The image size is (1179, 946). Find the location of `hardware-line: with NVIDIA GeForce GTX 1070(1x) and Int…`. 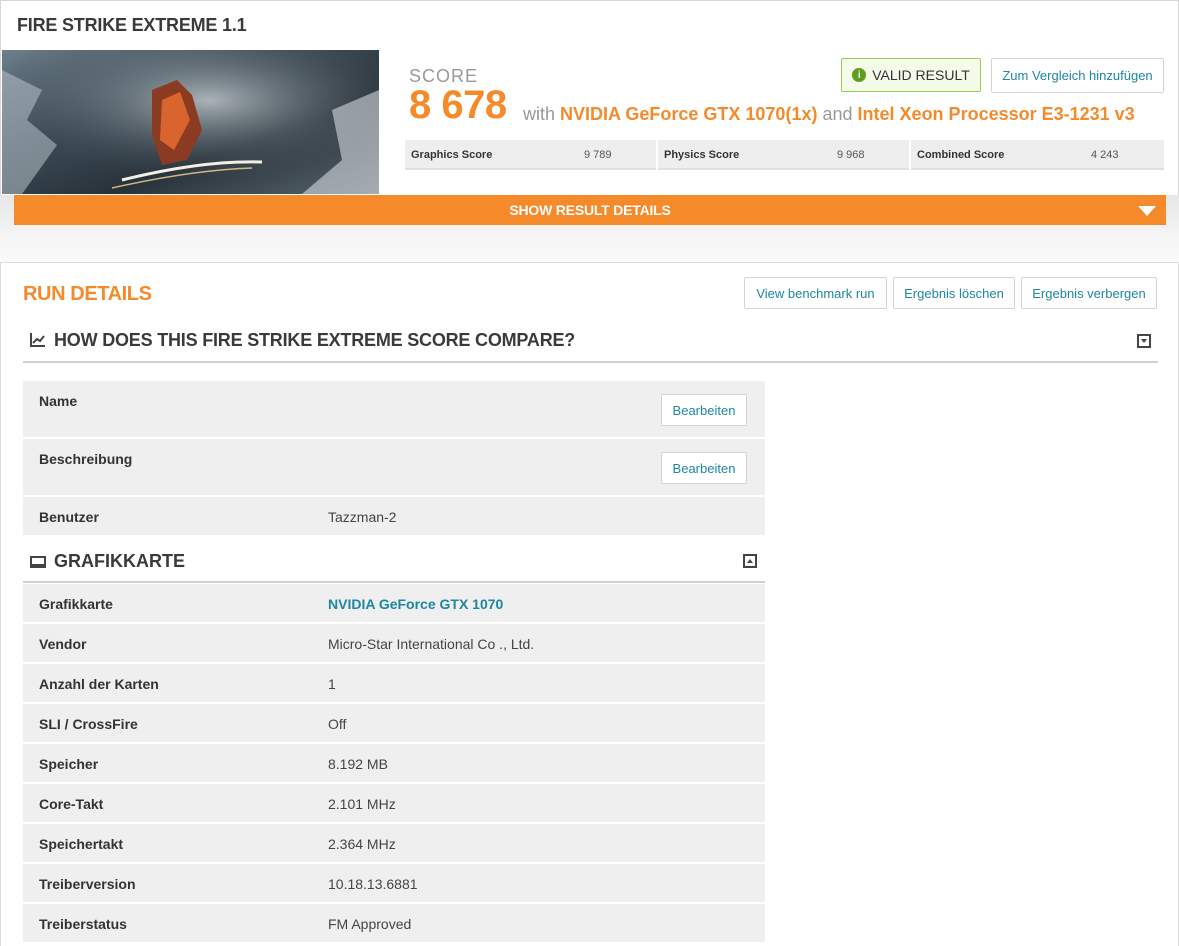

hardware-line: with NVIDIA GeForce GTX 1070(1x) and Int… is located at coordinates (829, 114).